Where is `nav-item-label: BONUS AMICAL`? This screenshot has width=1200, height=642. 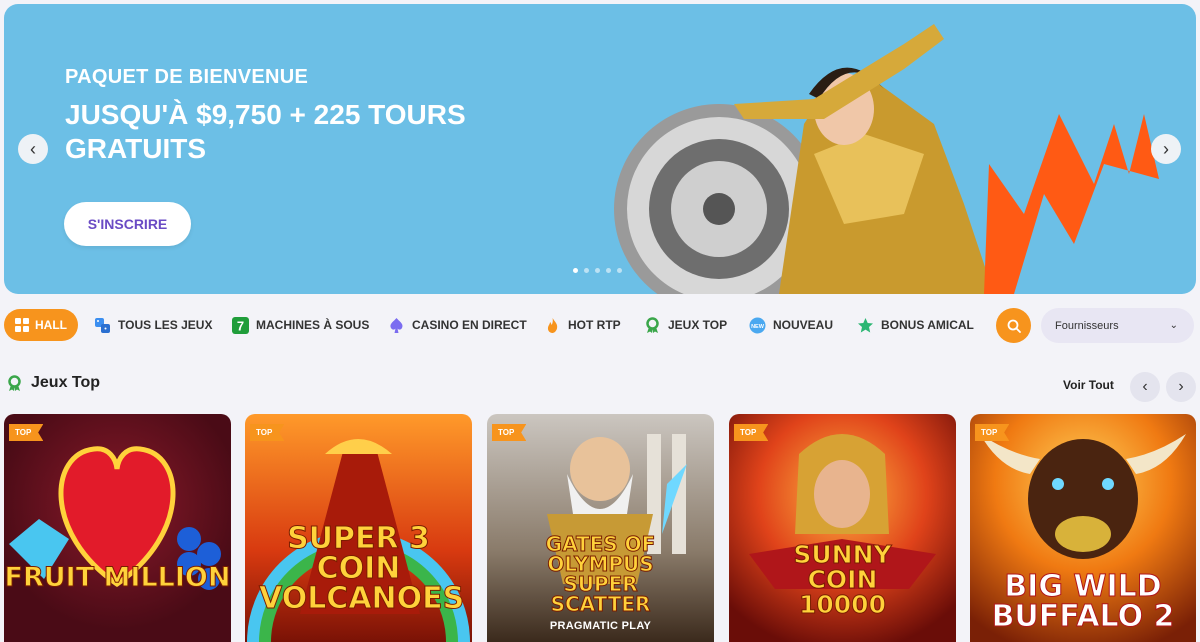
nav-item-label: BONUS AMICAL is located at coordinates (927, 325).